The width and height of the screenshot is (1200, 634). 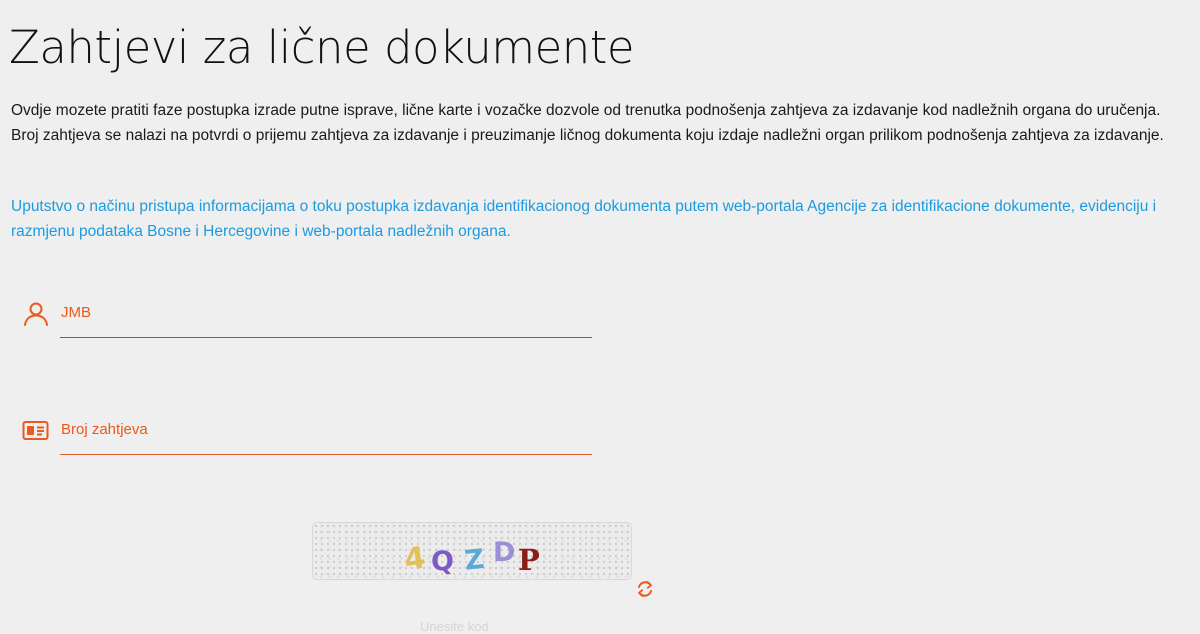 I want to click on refresh-icon, so click(x=645, y=589).